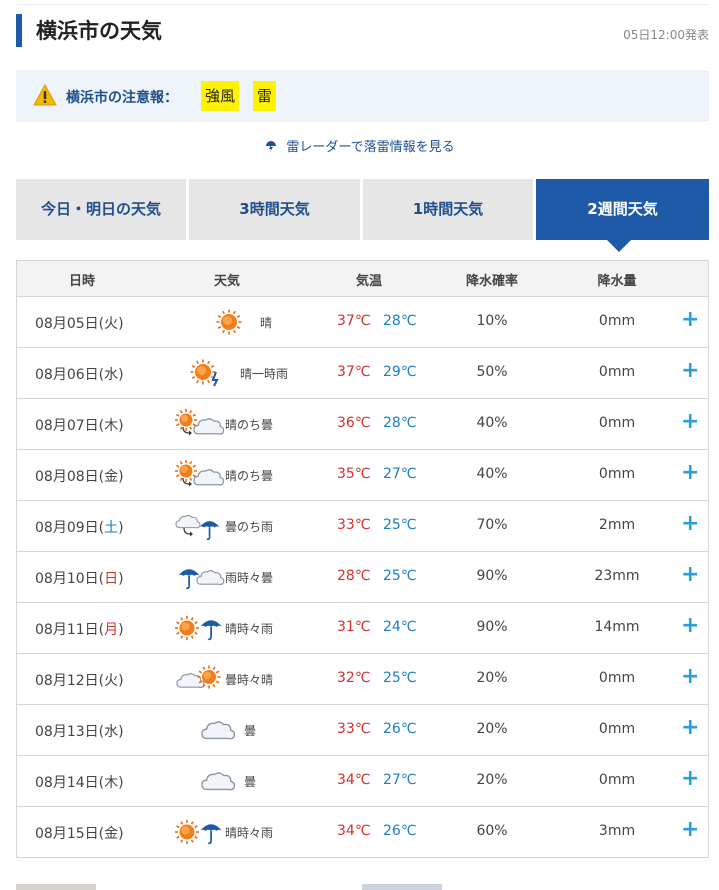 Image resolution: width=719 pixels, height=890 pixels. I want to click on header-weather: 天気, so click(226, 281).